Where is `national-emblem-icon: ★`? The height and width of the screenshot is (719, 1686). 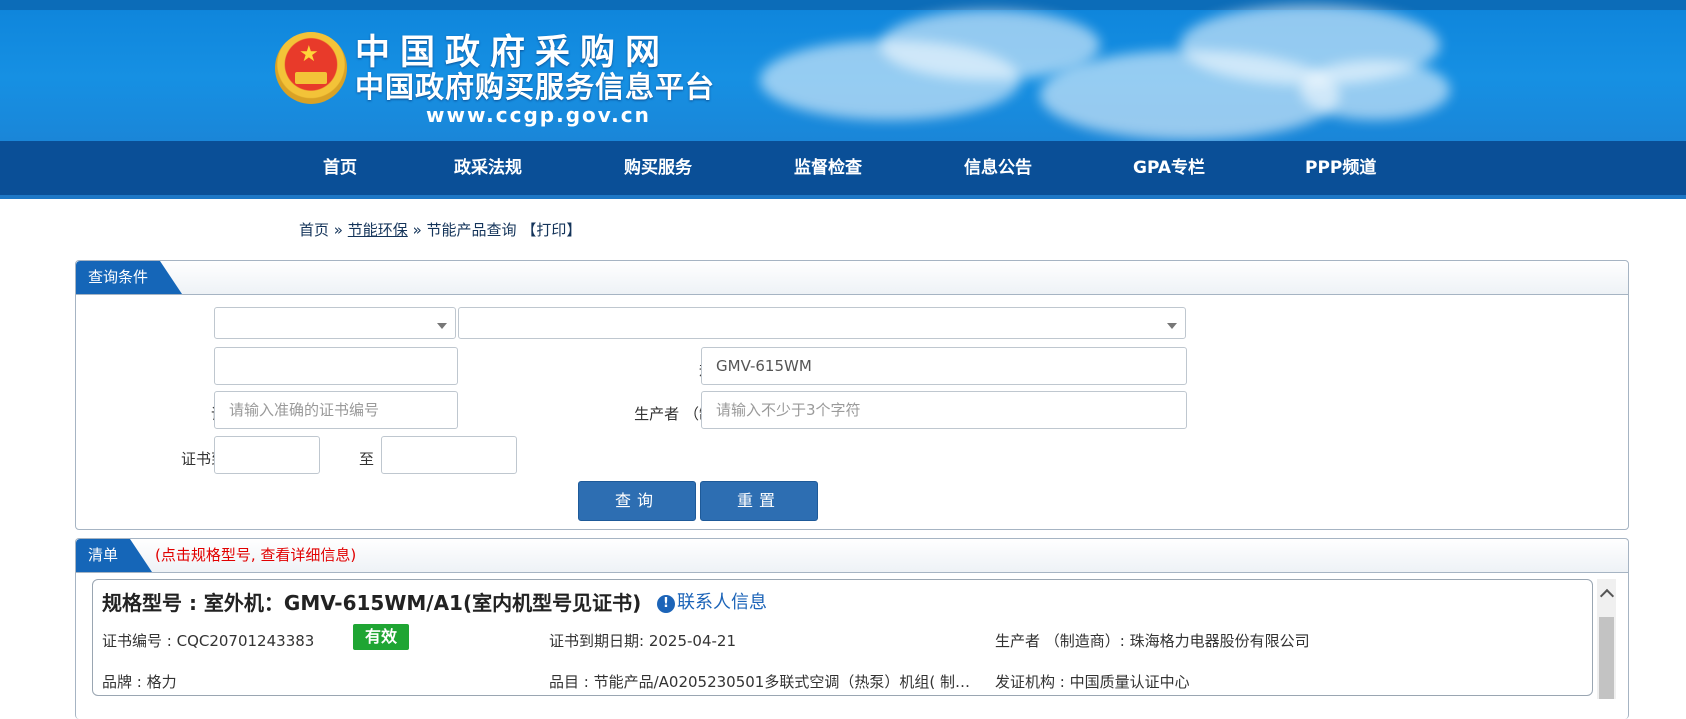 national-emblem-icon: ★ is located at coordinates (311, 68).